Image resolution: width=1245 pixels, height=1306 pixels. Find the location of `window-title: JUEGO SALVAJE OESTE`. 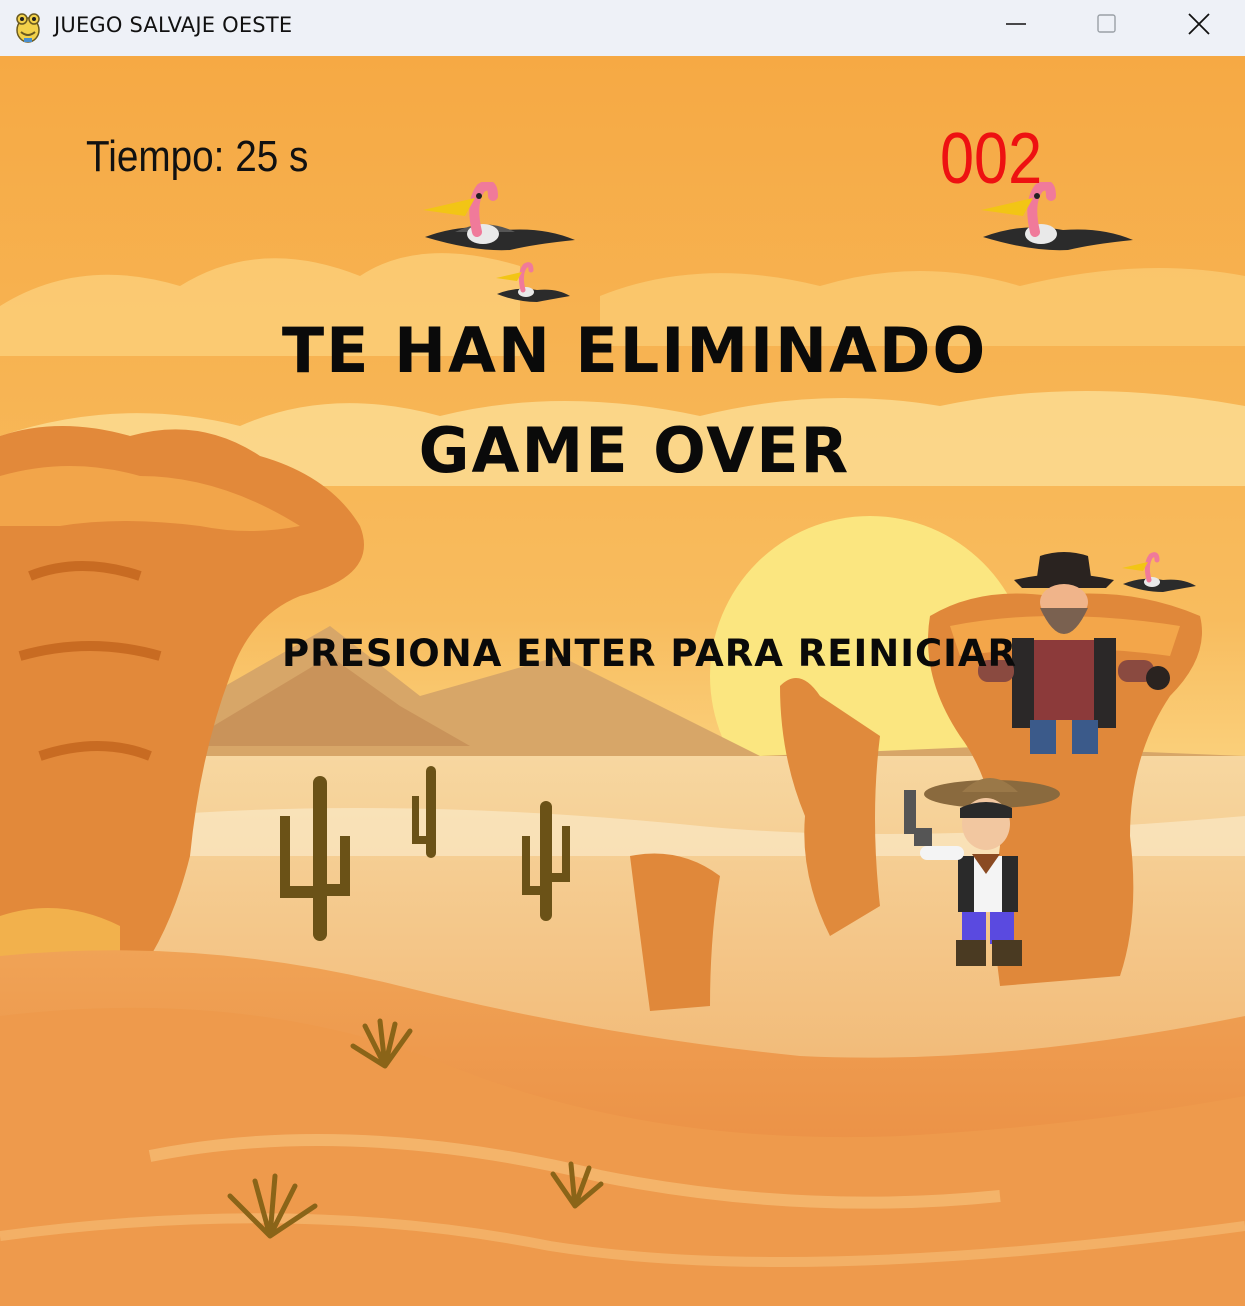

window-title: JUEGO SALVAJE OESTE is located at coordinates (173, 25).